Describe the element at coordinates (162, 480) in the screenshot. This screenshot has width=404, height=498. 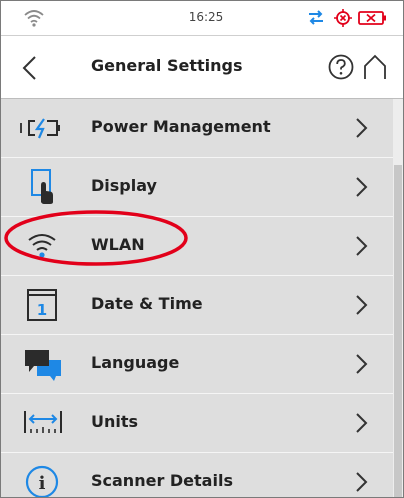
I see `settings-item-label: Scanner Details` at that location.